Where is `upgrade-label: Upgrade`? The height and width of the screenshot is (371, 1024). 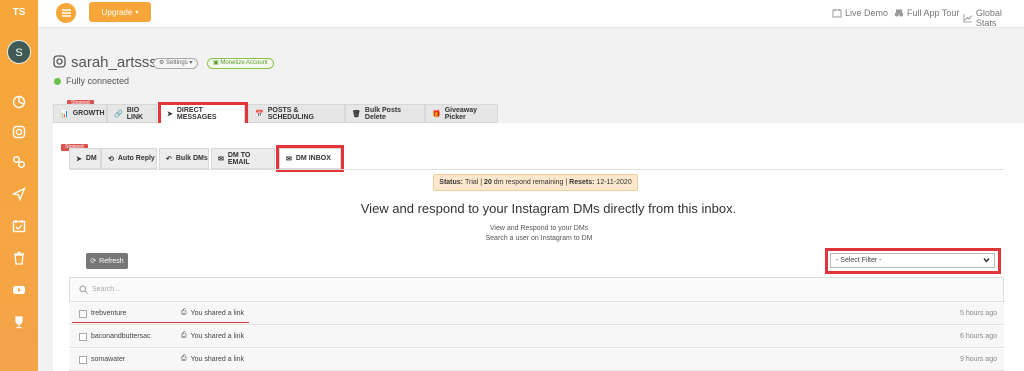 upgrade-label: Upgrade is located at coordinates (117, 12).